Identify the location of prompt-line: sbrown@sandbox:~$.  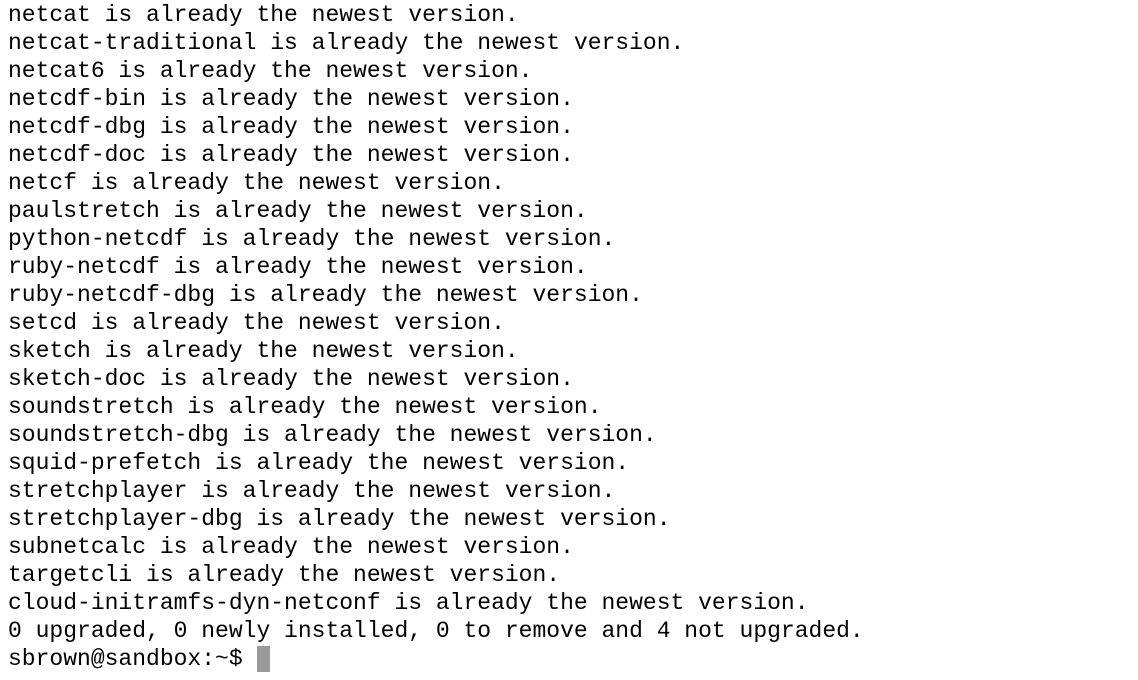
(573, 659).